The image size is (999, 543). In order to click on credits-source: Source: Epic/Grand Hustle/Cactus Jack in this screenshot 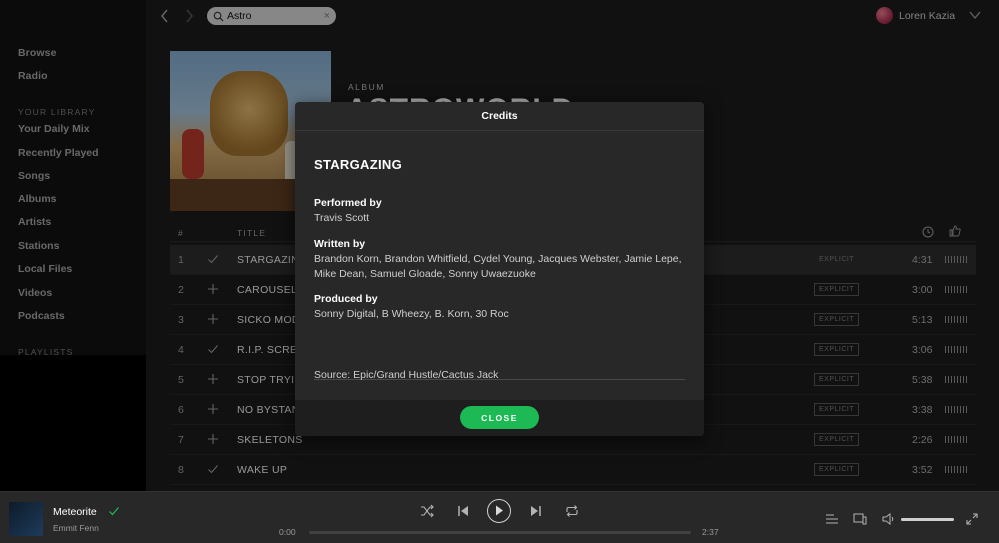, I will do `click(406, 375)`.